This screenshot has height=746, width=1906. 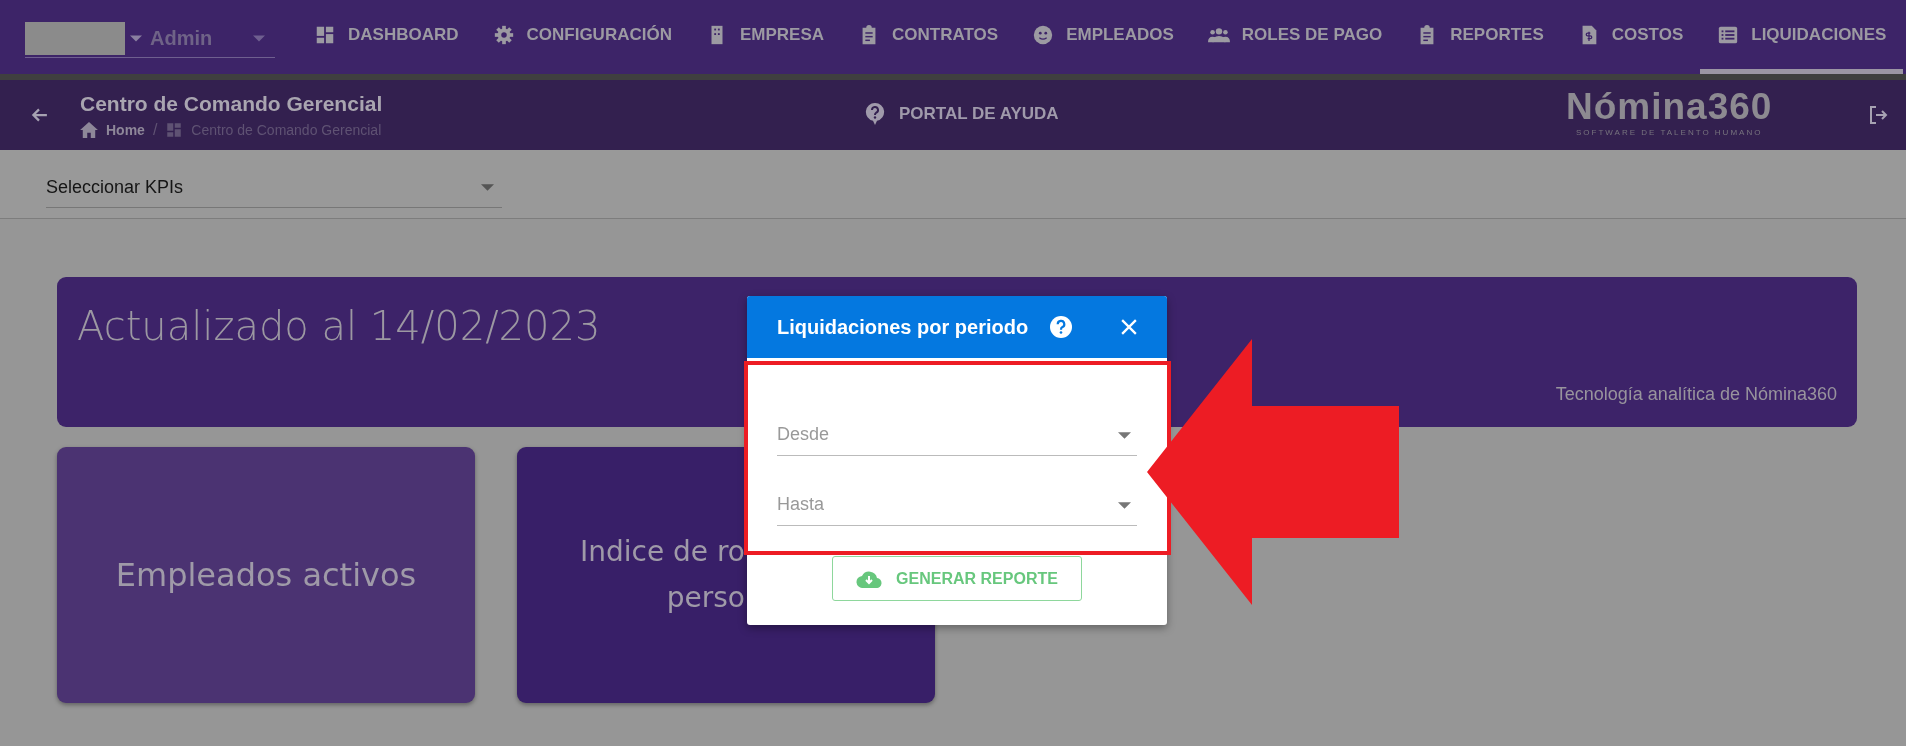 I want to click on close-icon, so click(x=1129, y=327).